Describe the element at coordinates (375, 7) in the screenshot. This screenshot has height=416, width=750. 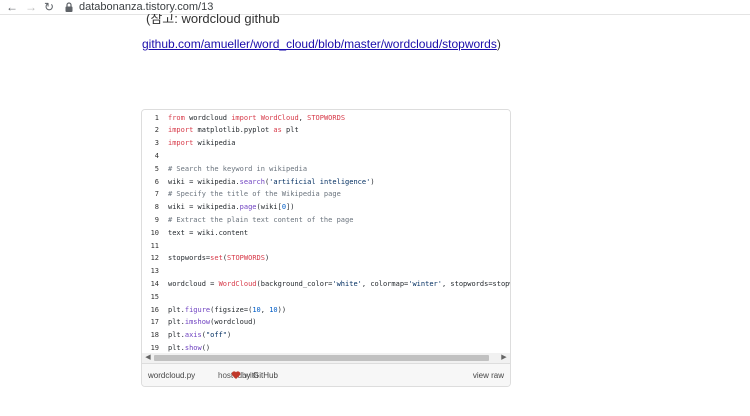
I see `browser-toolbar: ← → ↻ databonanza.tistory.com/13` at that location.